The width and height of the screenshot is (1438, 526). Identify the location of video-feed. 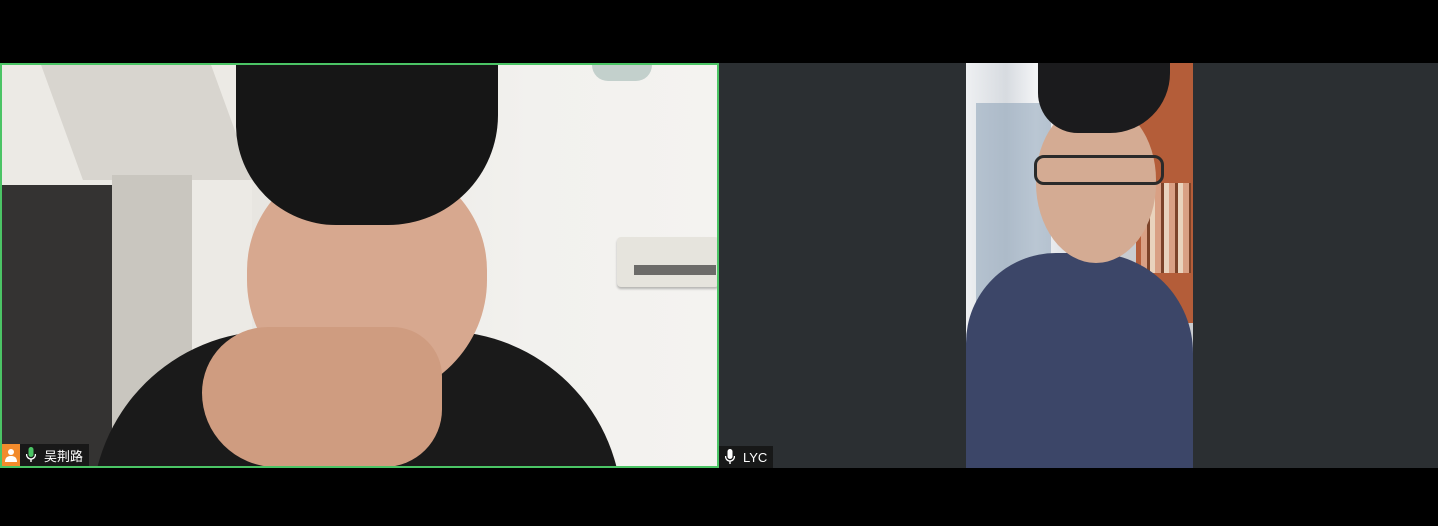
(1079, 265).